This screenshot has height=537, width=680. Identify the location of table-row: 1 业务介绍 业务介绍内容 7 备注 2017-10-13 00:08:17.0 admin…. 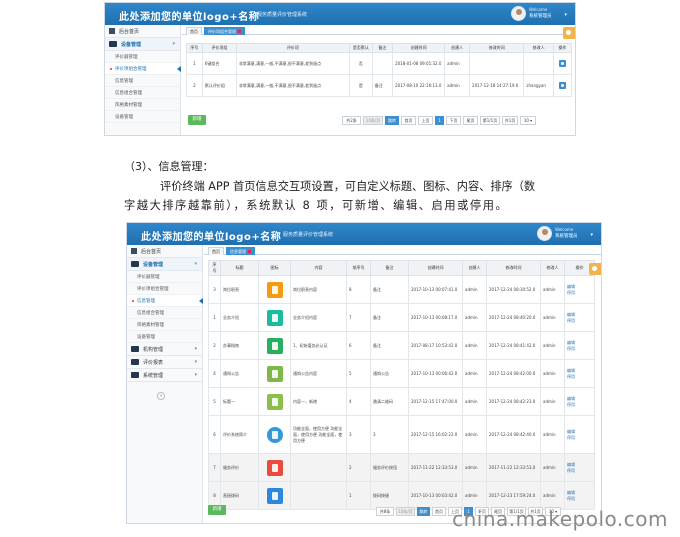
(401, 317).